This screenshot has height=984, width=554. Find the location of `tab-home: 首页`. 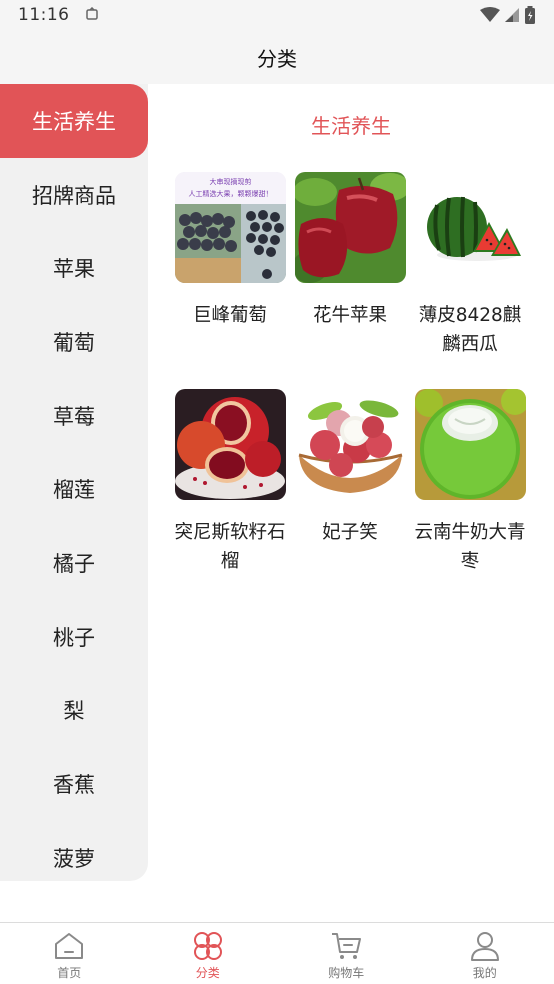

tab-home: 首页 is located at coordinates (69, 953).